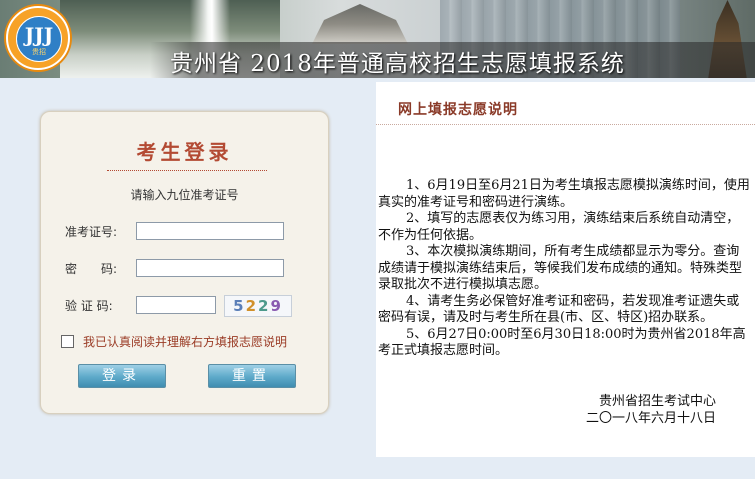  Describe the element at coordinates (360, 24) in the screenshot. I see `banner-pavilion-image` at that location.